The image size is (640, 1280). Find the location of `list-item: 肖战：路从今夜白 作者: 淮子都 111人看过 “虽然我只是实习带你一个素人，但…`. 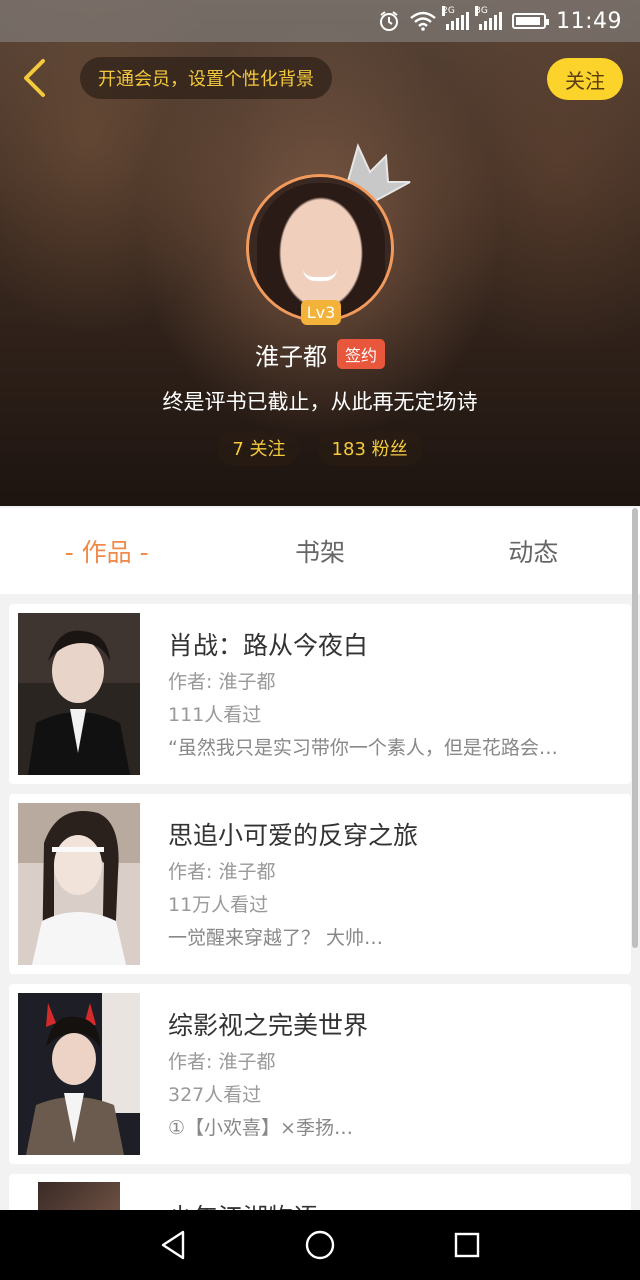

list-item: 肖战：路从今夜白 作者: 淮子都 111人看过 “虽然我只是实习带你一个素人，但… is located at coordinates (320, 694).